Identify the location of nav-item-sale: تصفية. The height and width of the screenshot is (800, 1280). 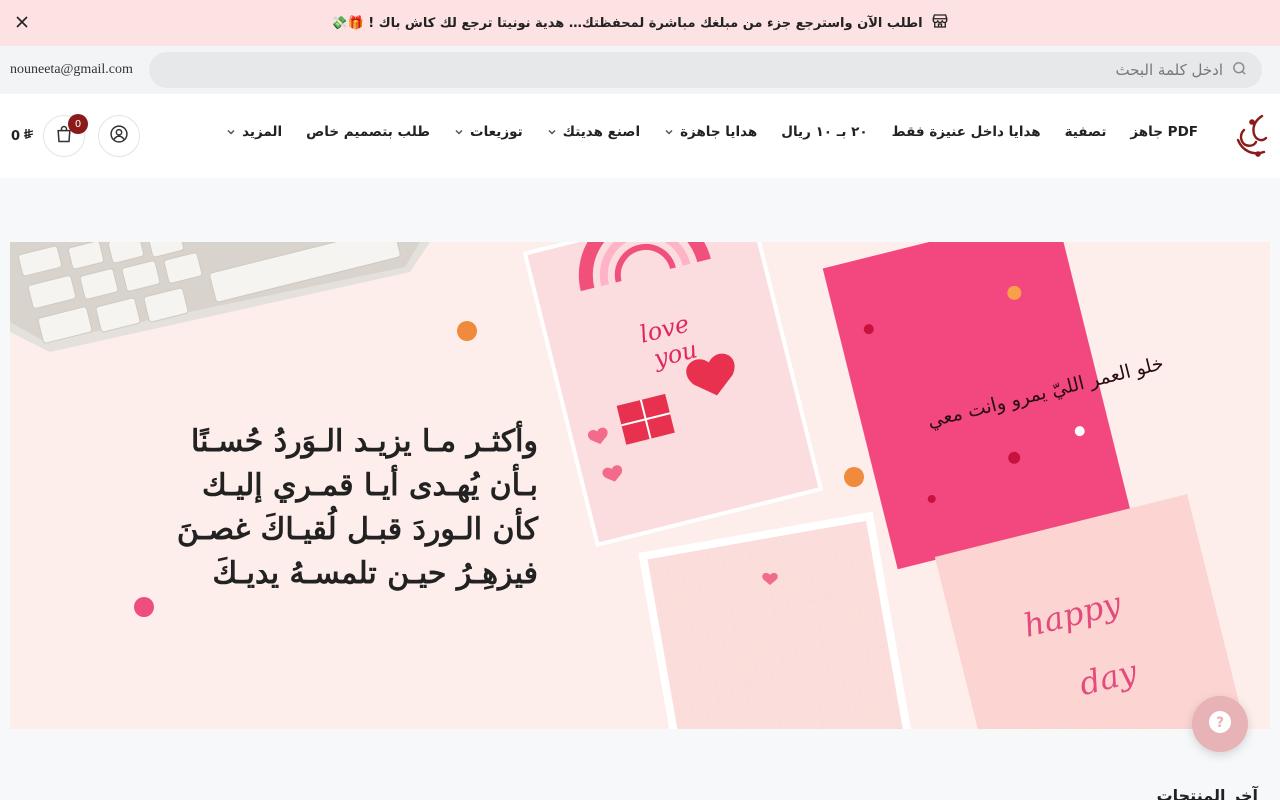
(1074, 132).